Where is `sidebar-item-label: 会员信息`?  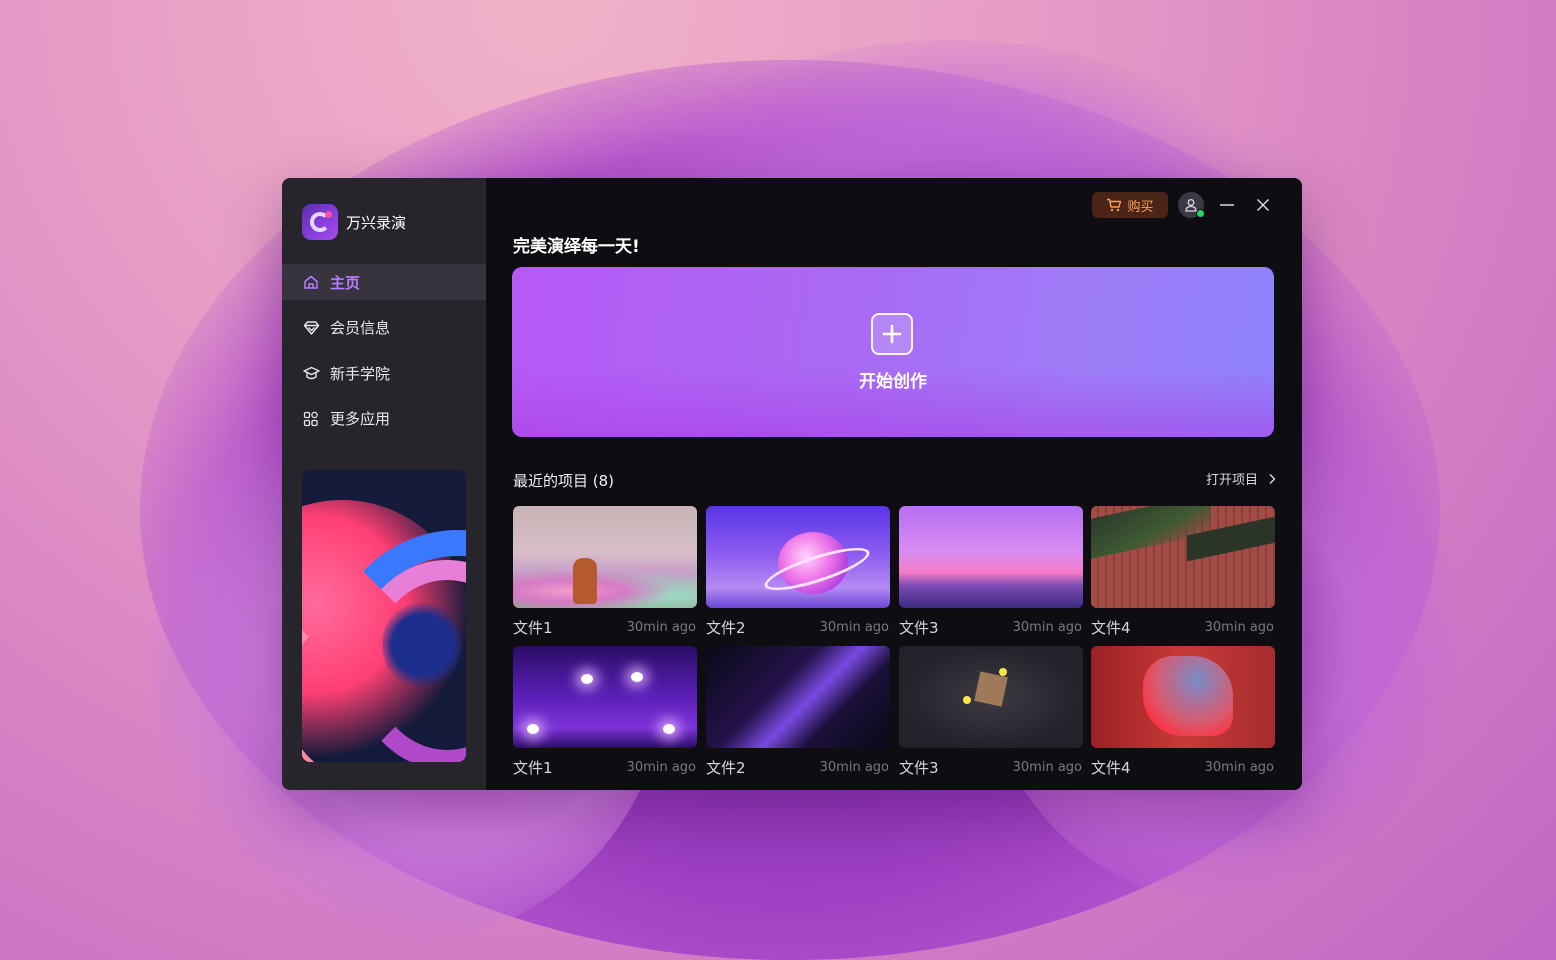
sidebar-item-label: 会员信息 is located at coordinates (360, 328).